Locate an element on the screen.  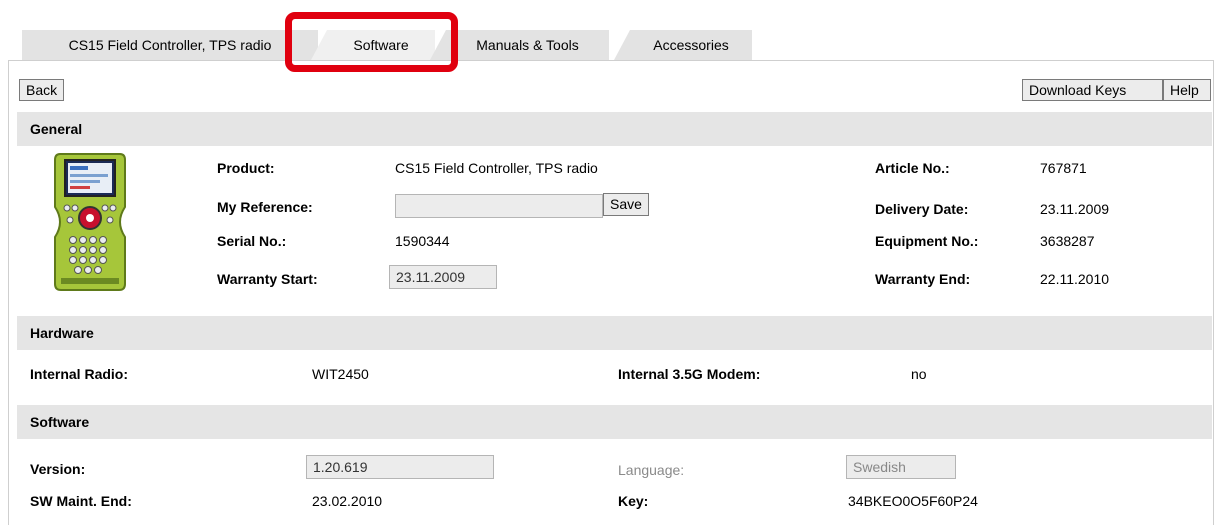
internal-modem-value: no is located at coordinates (919, 374).